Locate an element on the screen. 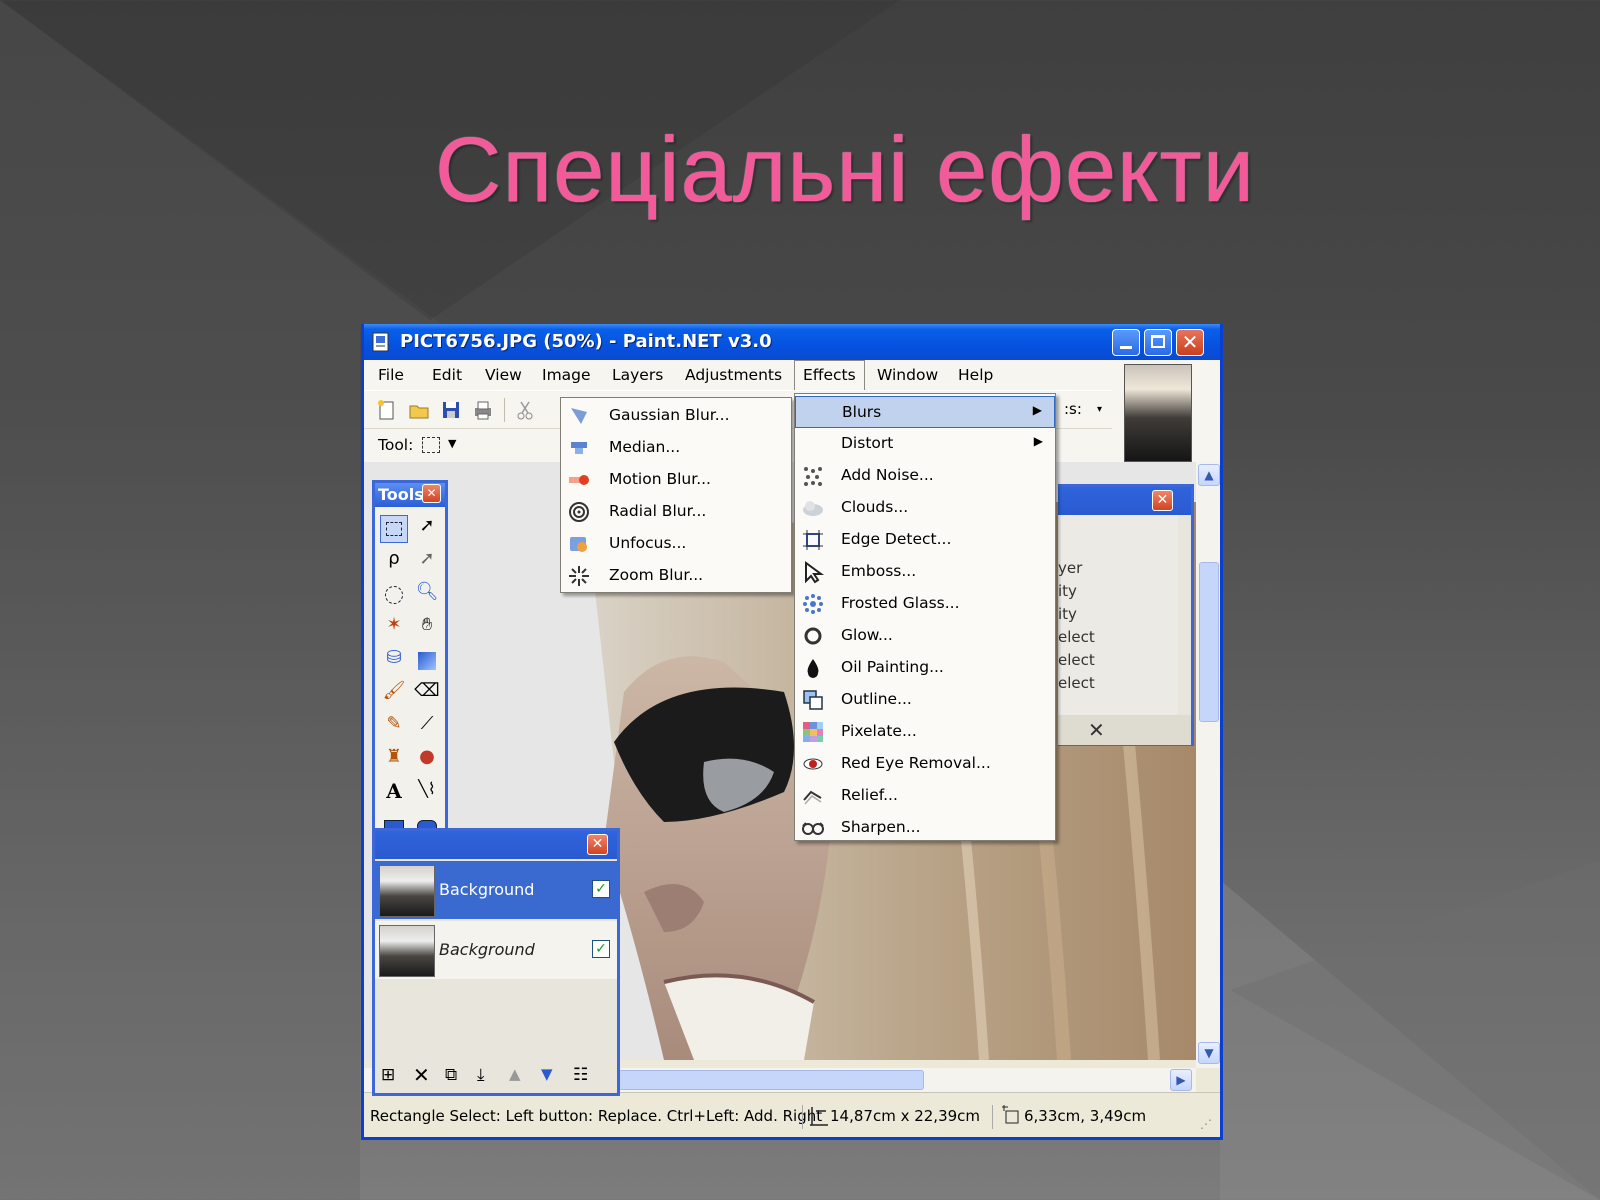 This screenshot has height=1200, width=1600. clouds-icon is located at coordinates (813, 508).